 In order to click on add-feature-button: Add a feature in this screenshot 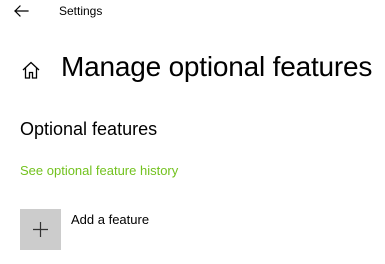, I will do `click(130, 229)`.